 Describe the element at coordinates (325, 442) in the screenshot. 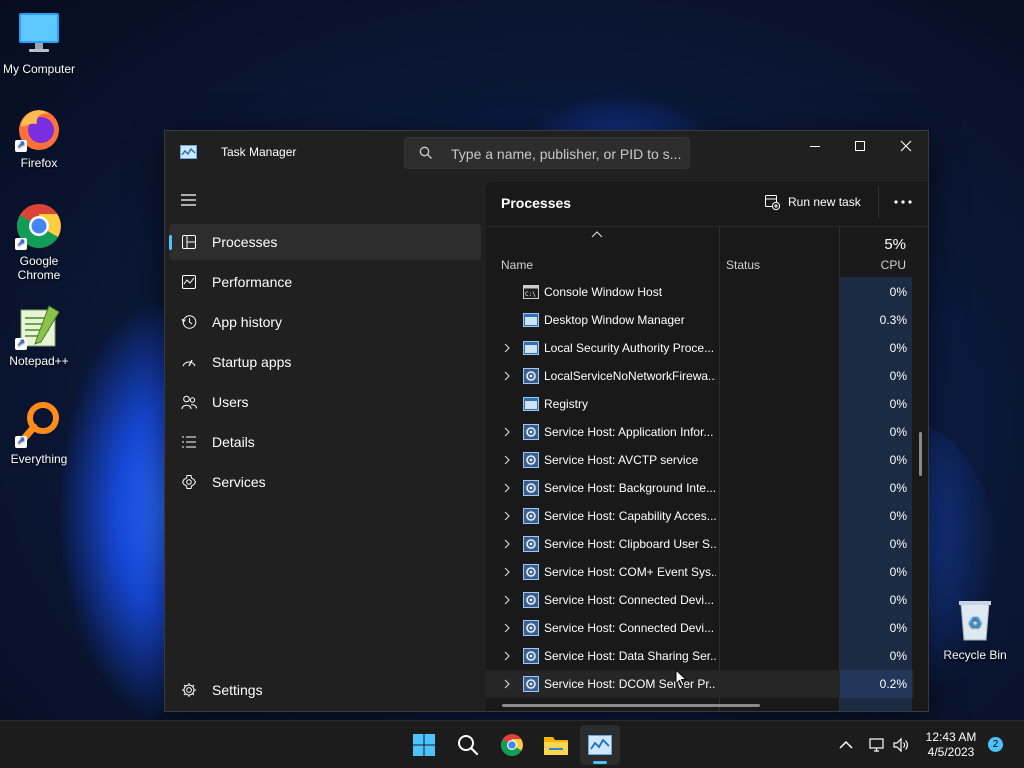

I see `sidebar-item-details: Details` at that location.